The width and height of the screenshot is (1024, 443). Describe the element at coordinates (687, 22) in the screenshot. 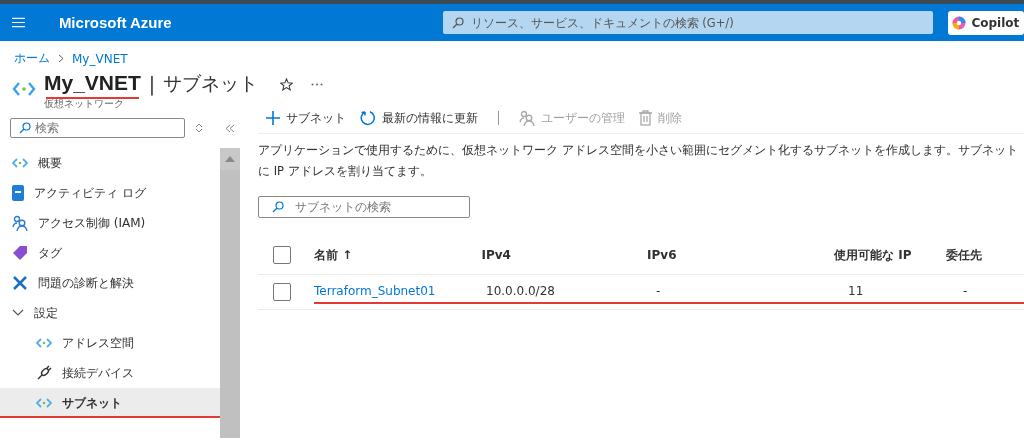

I see `search-field: リソース、サービス、ドキュメントの検索 (G+/)` at that location.